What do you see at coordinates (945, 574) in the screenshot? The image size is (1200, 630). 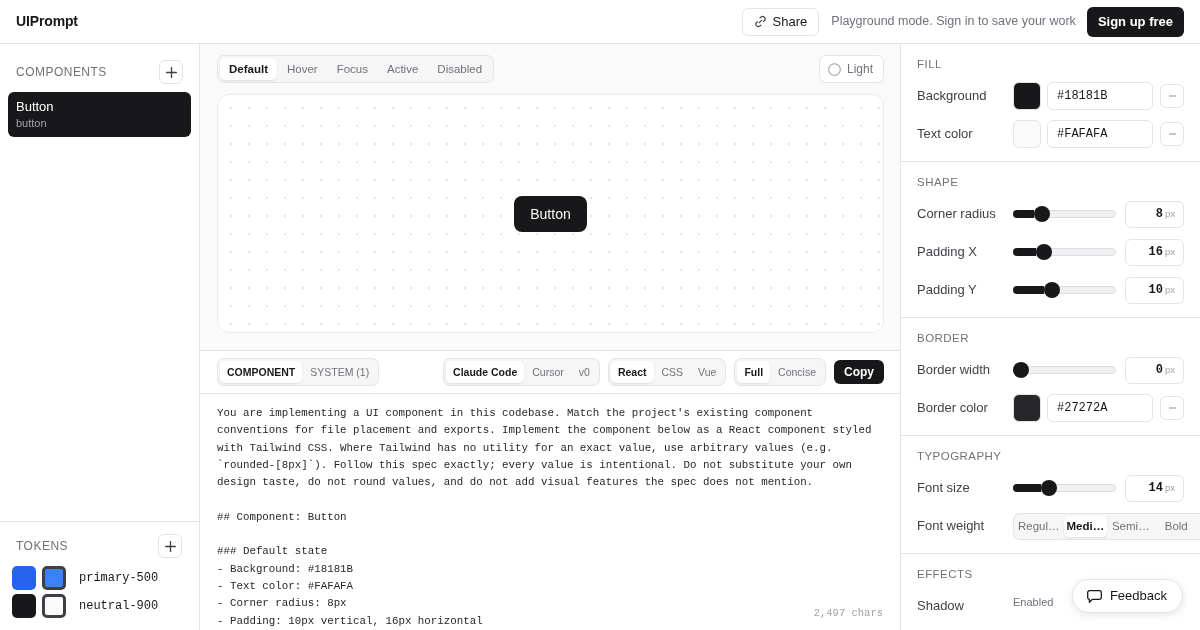 I see `section-label: EFFECTS` at bounding box center [945, 574].